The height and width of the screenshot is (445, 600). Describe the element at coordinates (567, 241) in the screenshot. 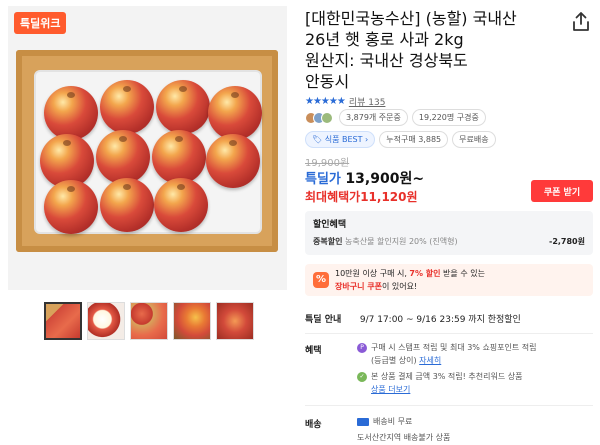

I see `duplicate-discount-amount: -2,780원` at that location.